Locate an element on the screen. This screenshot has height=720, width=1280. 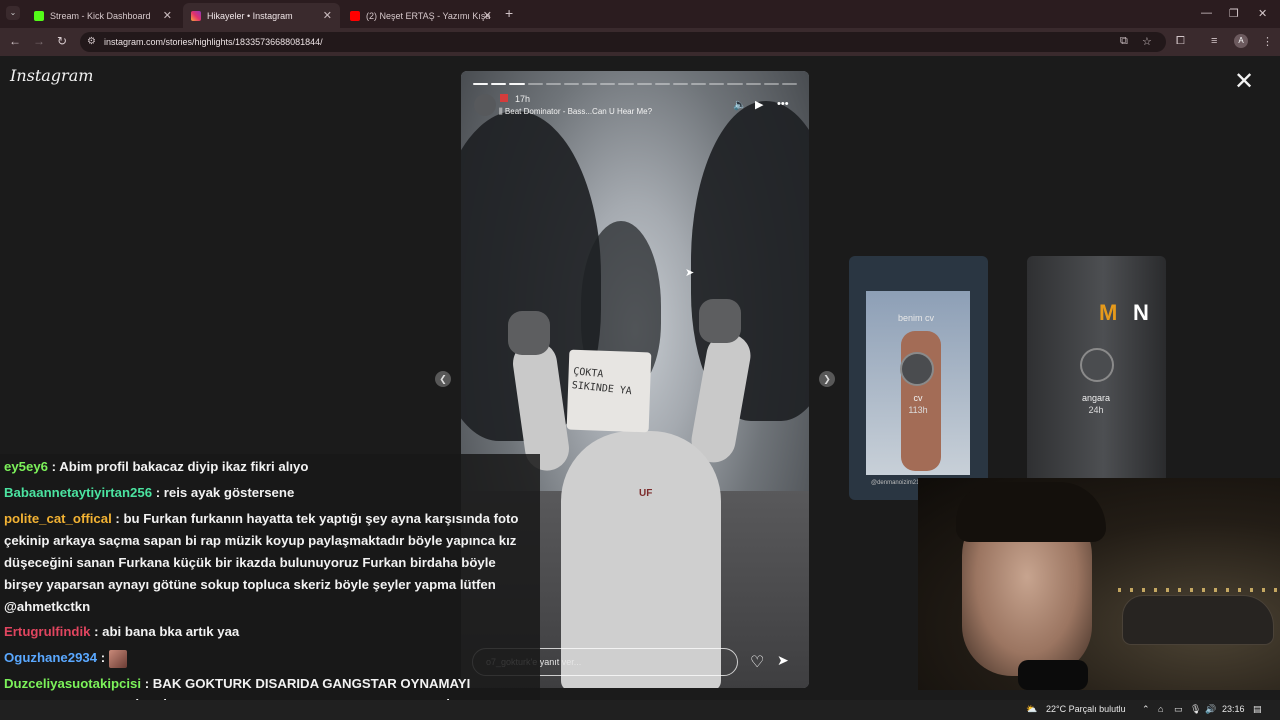
extensions-icon: ⧠ is located at coordinates (1180, 41).